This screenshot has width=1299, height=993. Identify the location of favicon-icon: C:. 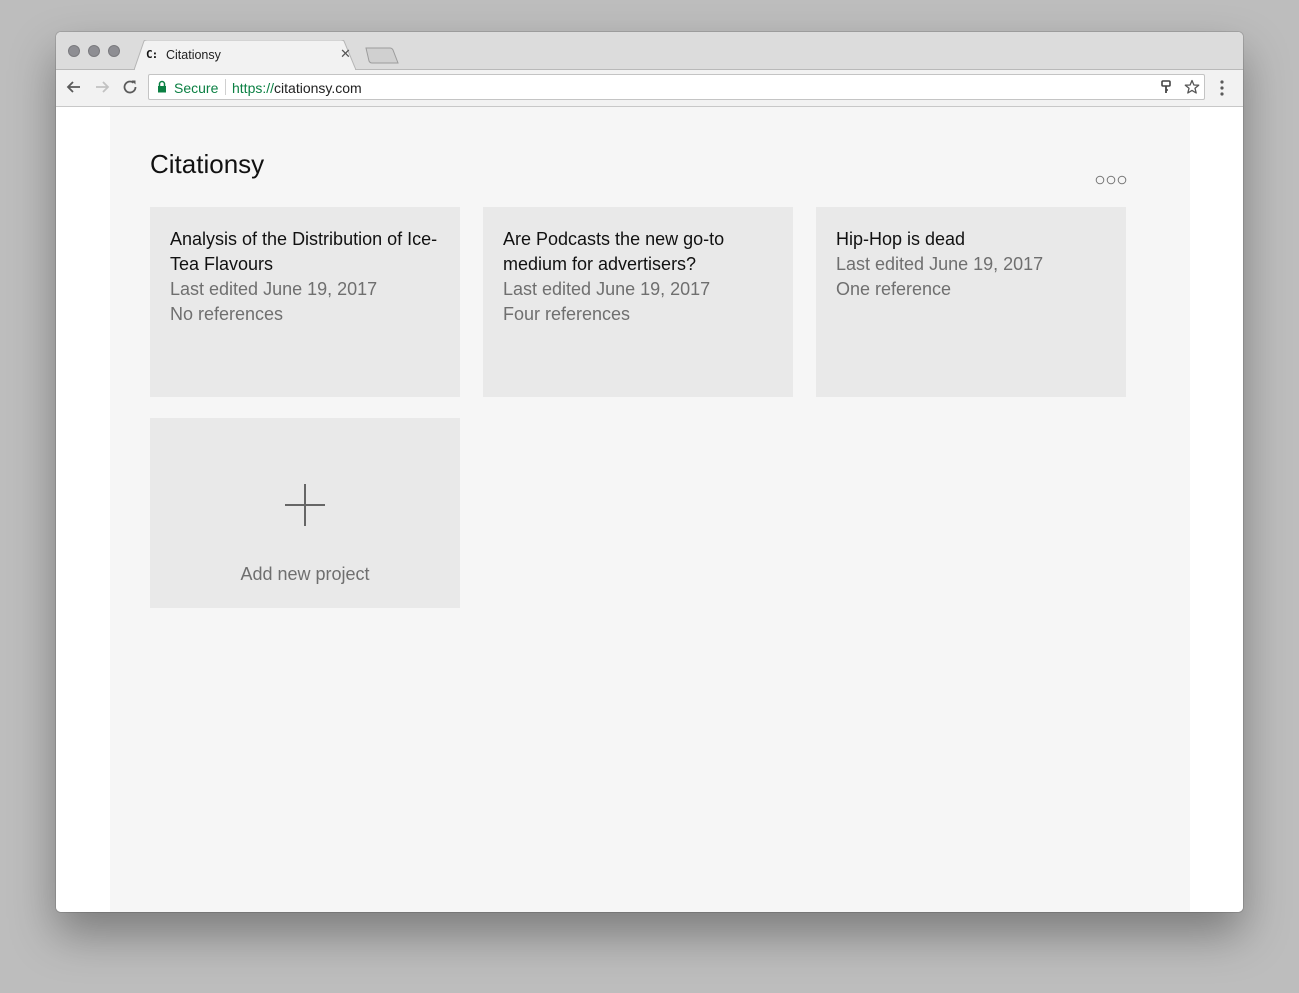
(152, 54).